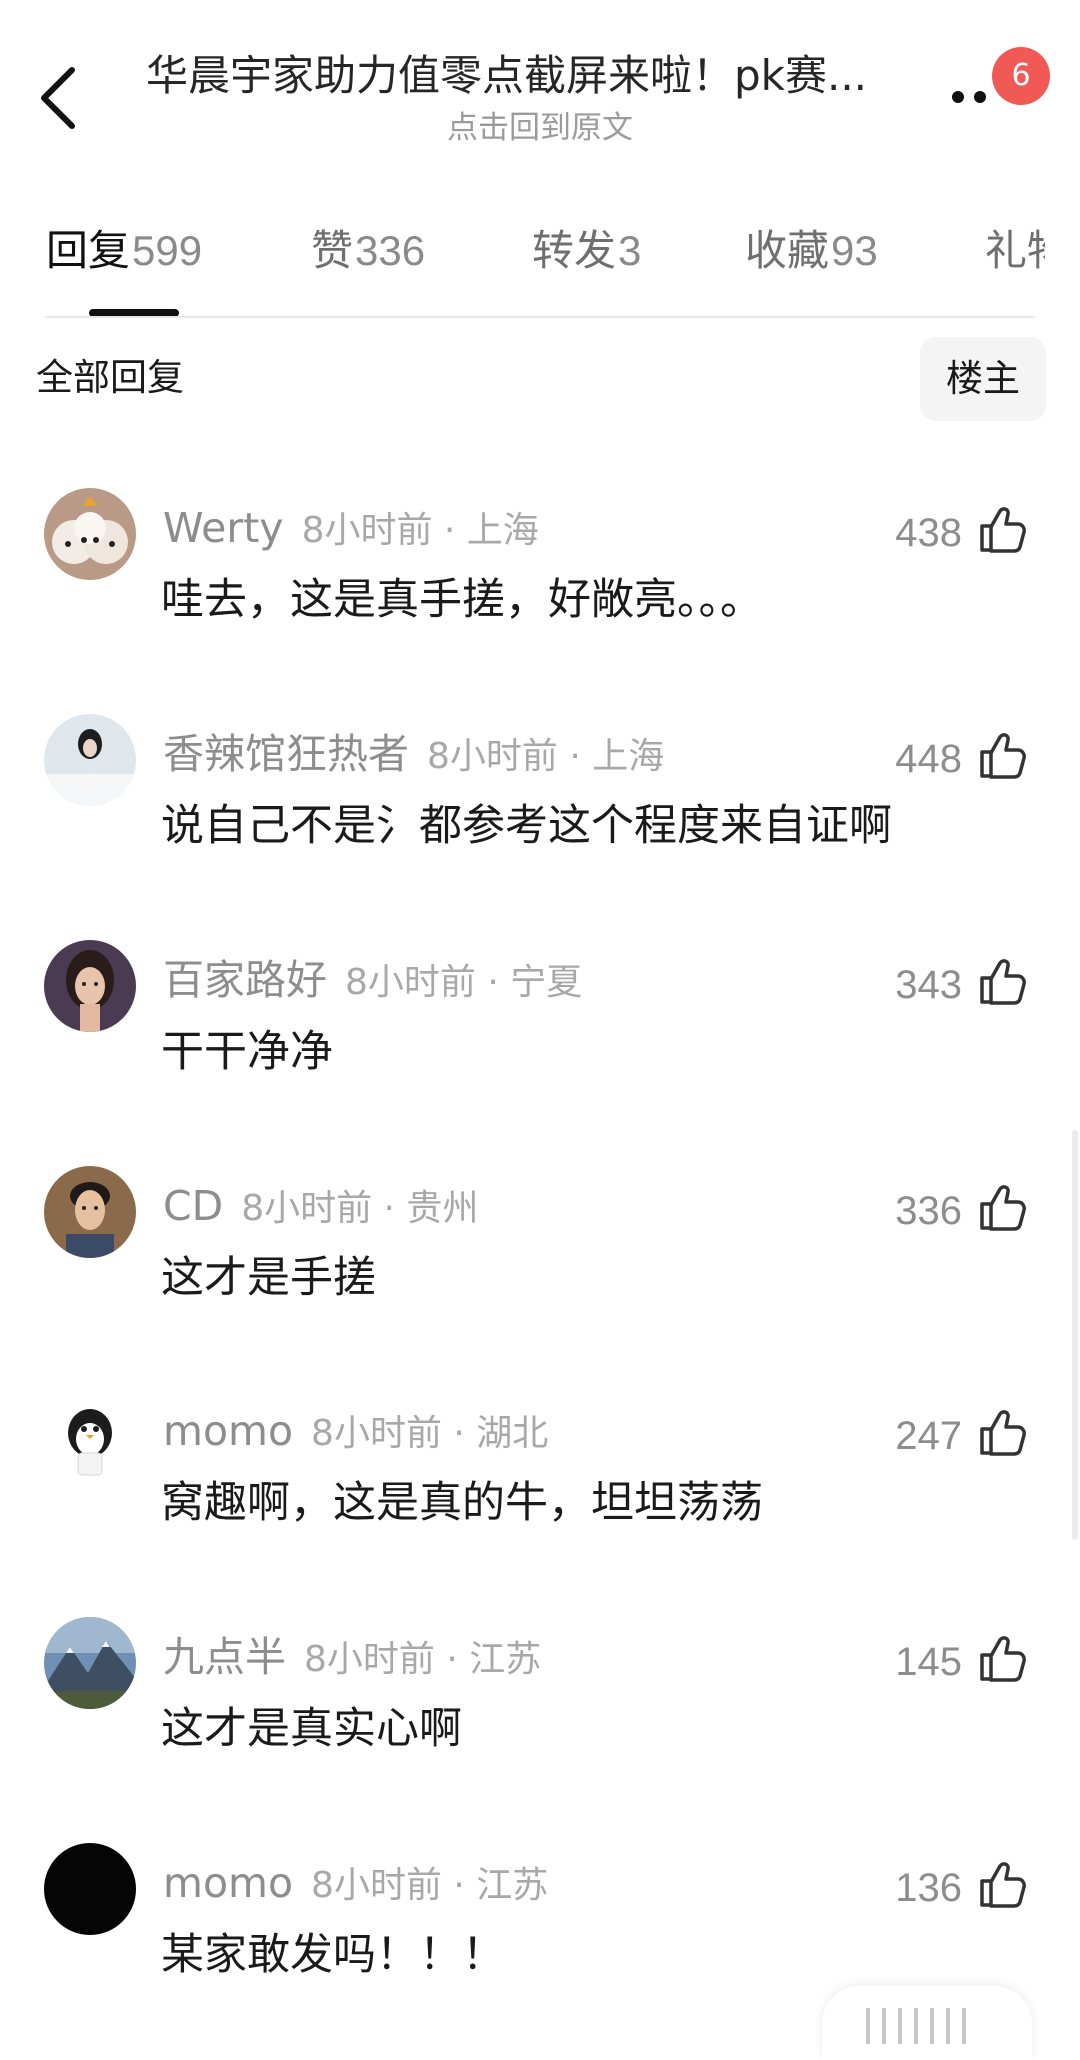  I want to click on timestamp-location: 8小时前 · 贵州, so click(360, 1208).